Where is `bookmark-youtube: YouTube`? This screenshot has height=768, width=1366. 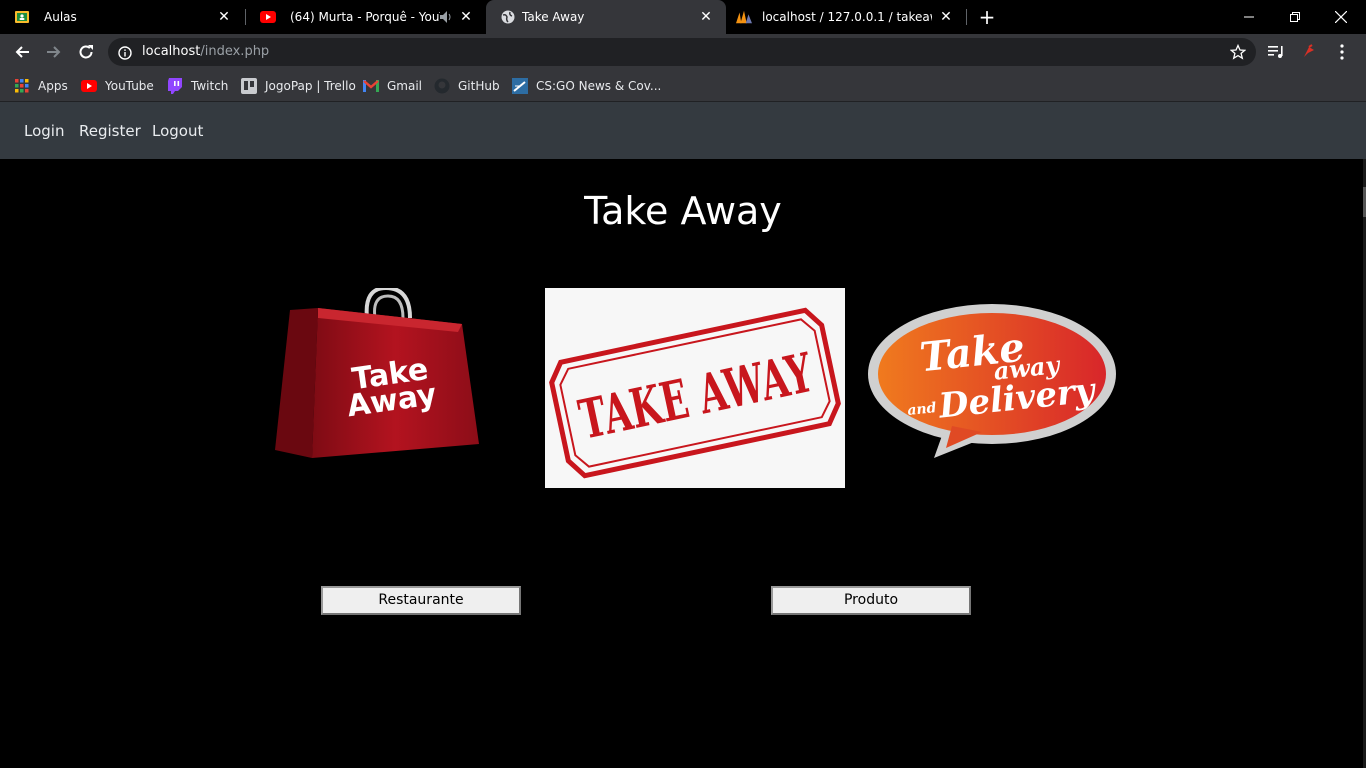 bookmark-youtube: YouTube is located at coordinates (117, 86).